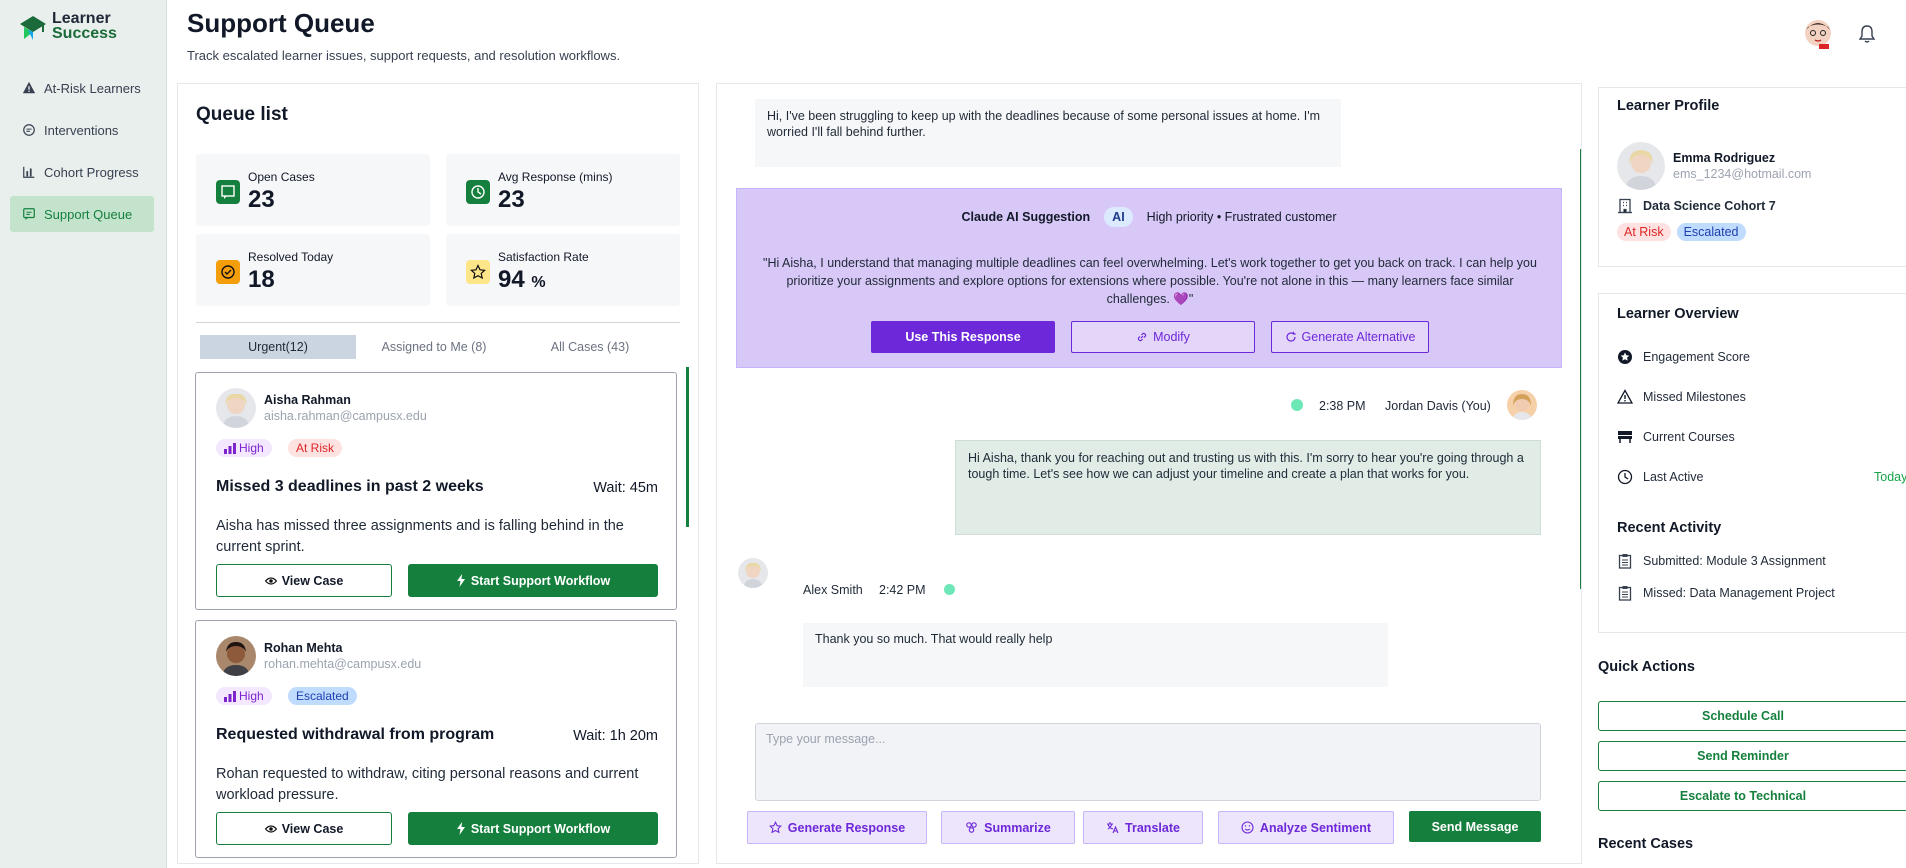  I want to click on stat-value: 94 %, so click(522, 279).